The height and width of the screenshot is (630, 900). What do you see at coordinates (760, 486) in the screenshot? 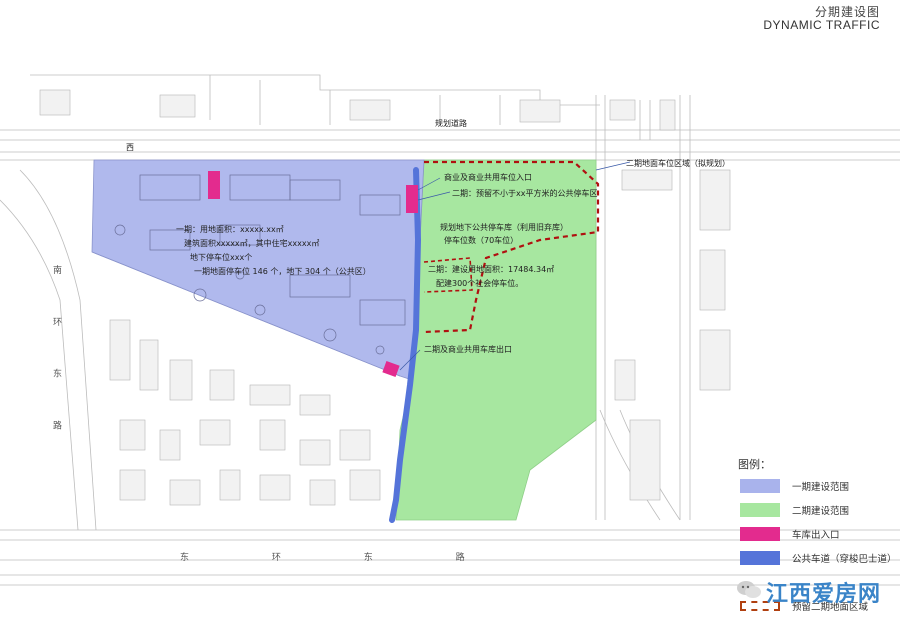
I see `legend-swatch-phase1` at bounding box center [760, 486].